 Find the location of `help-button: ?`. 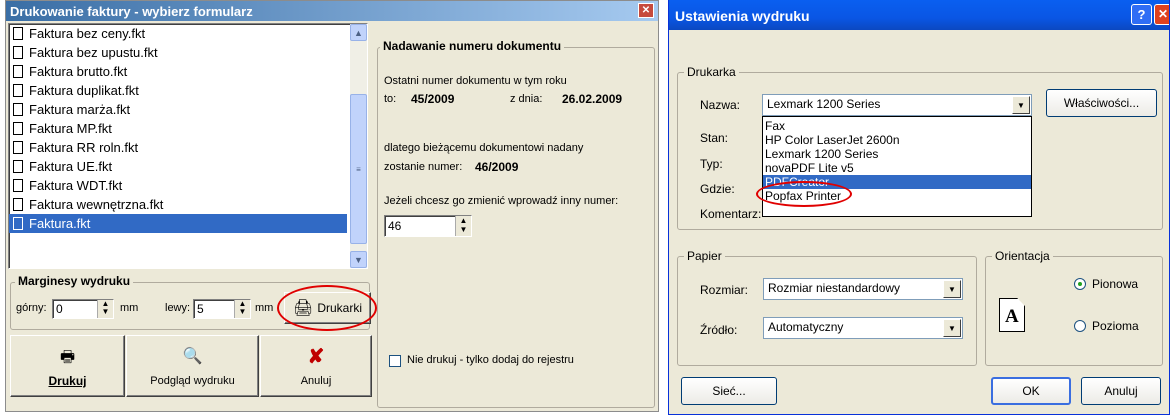

help-button: ? is located at coordinates (1141, 14).